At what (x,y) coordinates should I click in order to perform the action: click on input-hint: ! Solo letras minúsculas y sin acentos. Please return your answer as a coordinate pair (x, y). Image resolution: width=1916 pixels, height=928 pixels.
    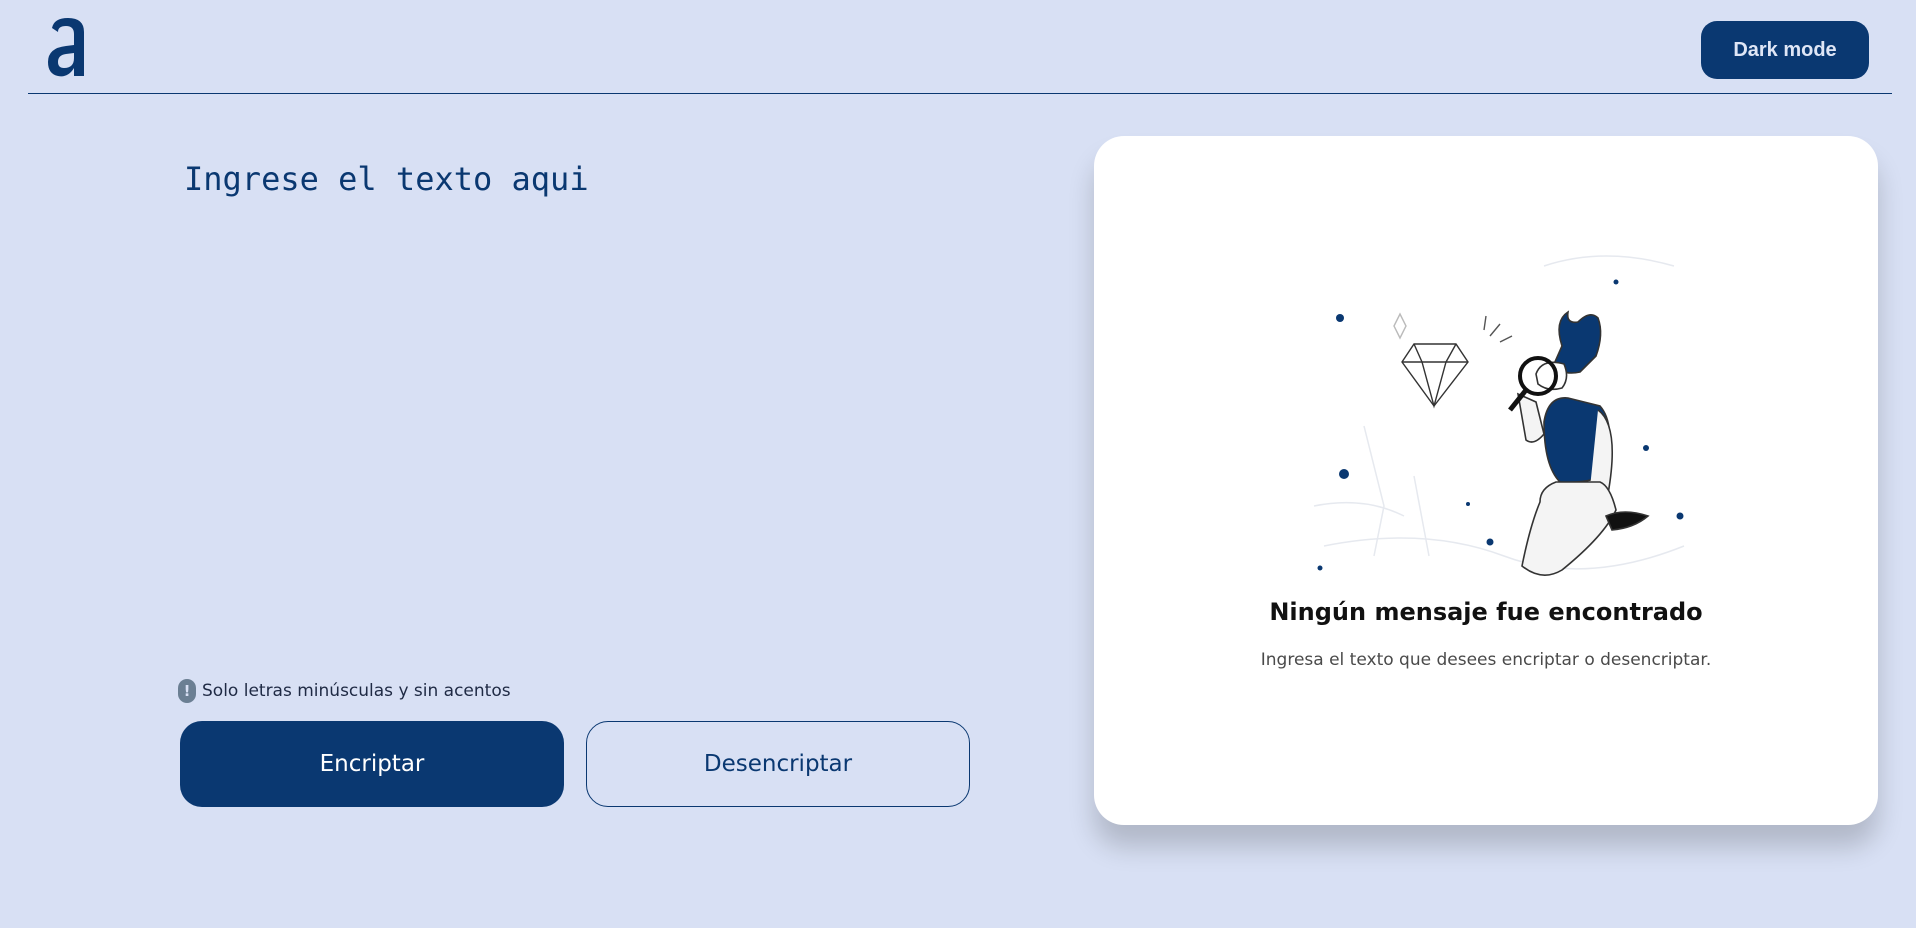
    Looking at the image, I should click on (344, 691).